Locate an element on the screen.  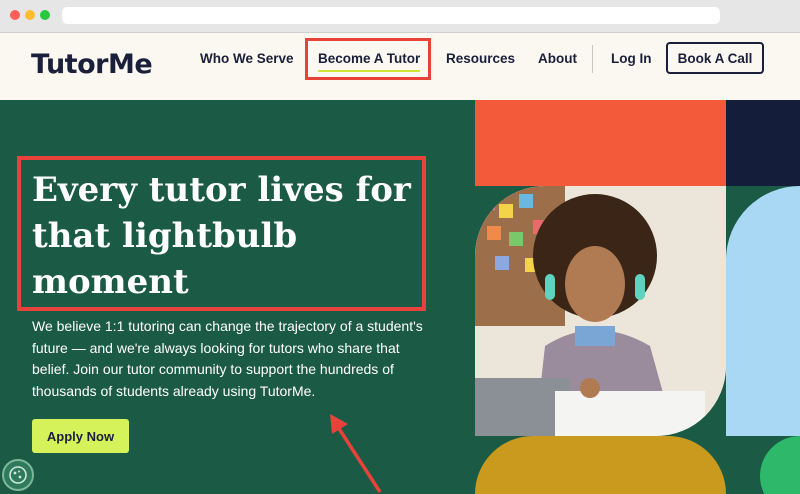
close-window-dot is located at coordinates (15, 15).